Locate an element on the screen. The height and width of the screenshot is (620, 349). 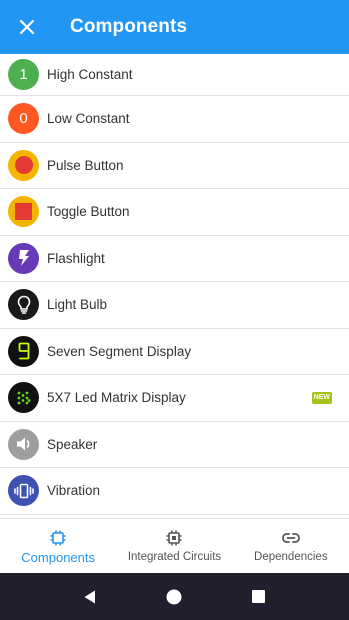
list-item-flashlight: Flashlight is located at coordinates (174, 259).